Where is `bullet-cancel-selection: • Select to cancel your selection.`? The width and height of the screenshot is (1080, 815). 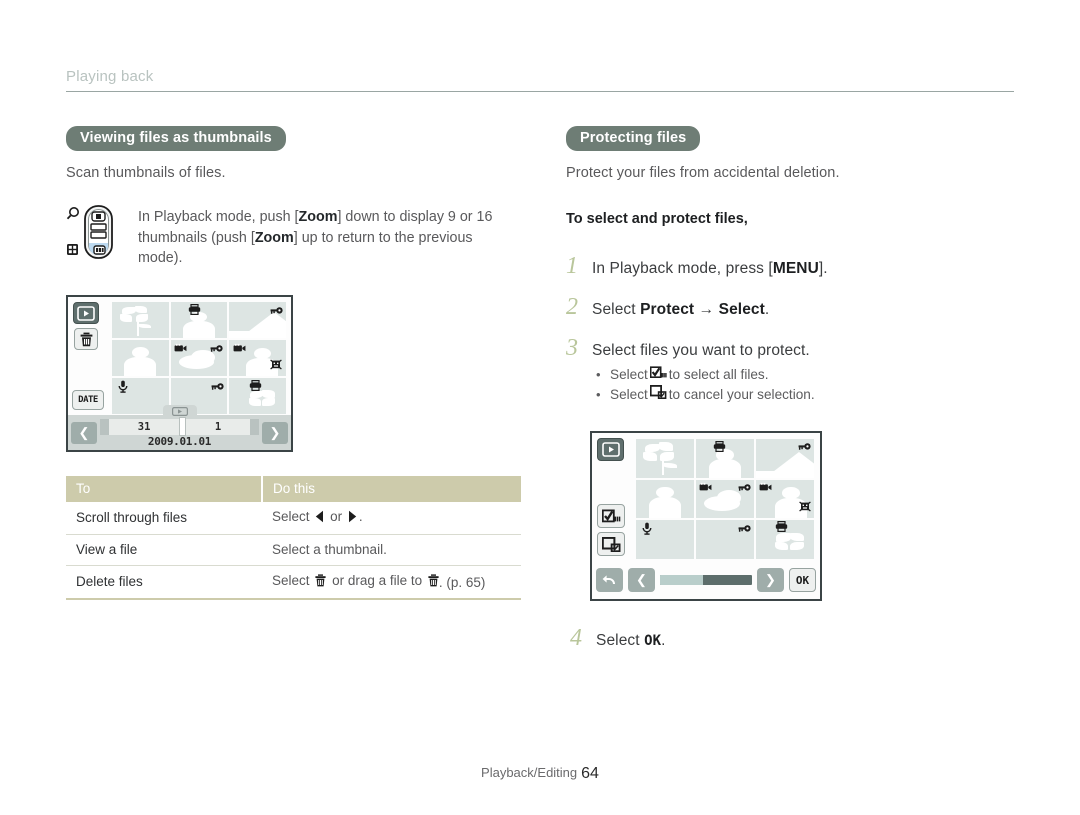
bullet-cancel-selection: • Select to cancel your selection. is located at coordinates (705, 393).